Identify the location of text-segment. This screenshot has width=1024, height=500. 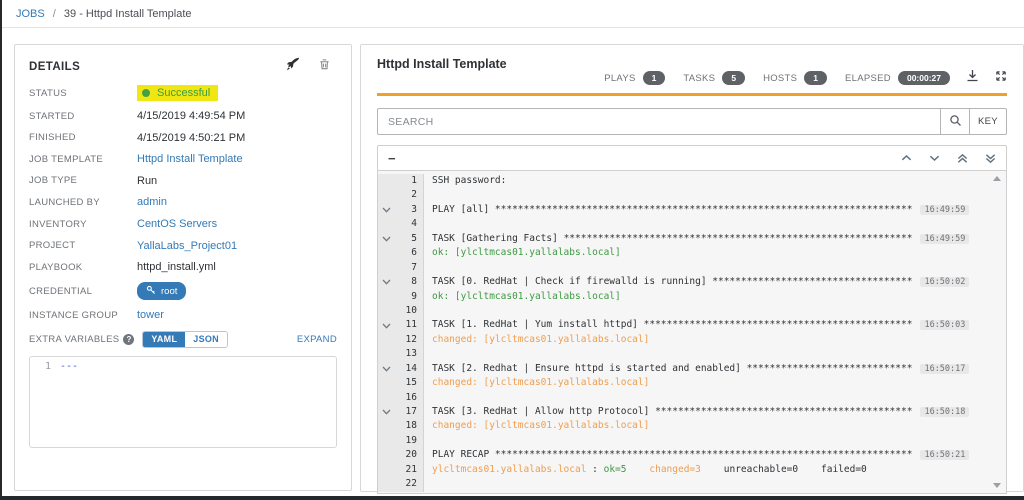
(809, 469).